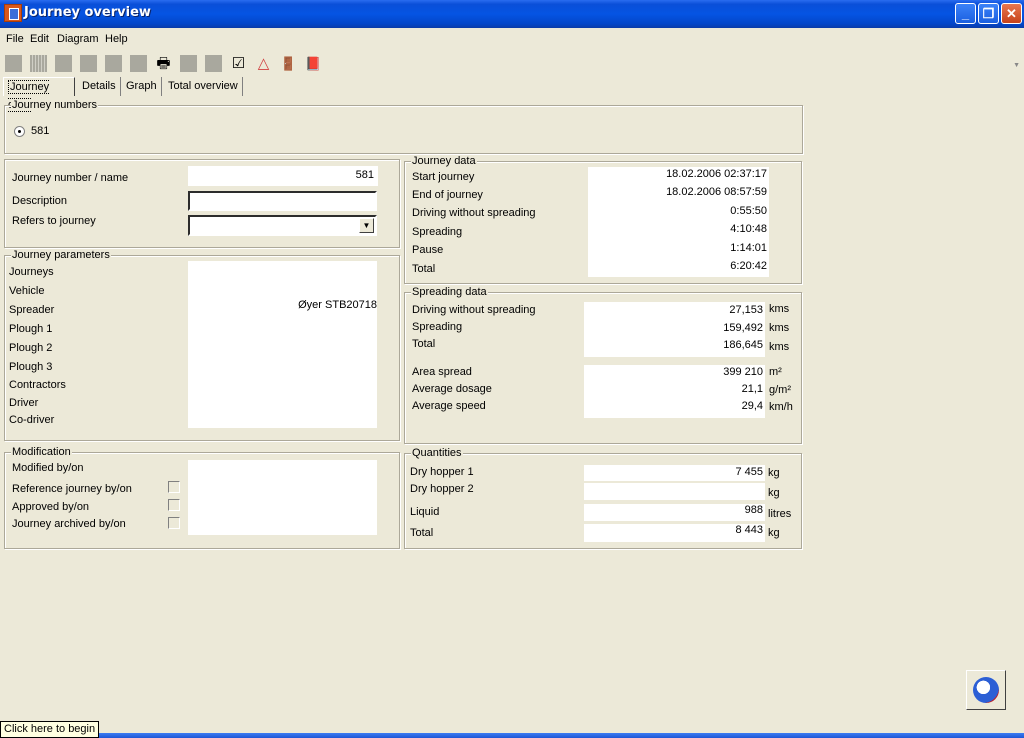 This screenshot has height=738, width=1024. I want to click on journey-radio-label: 581, so click(40, 131).